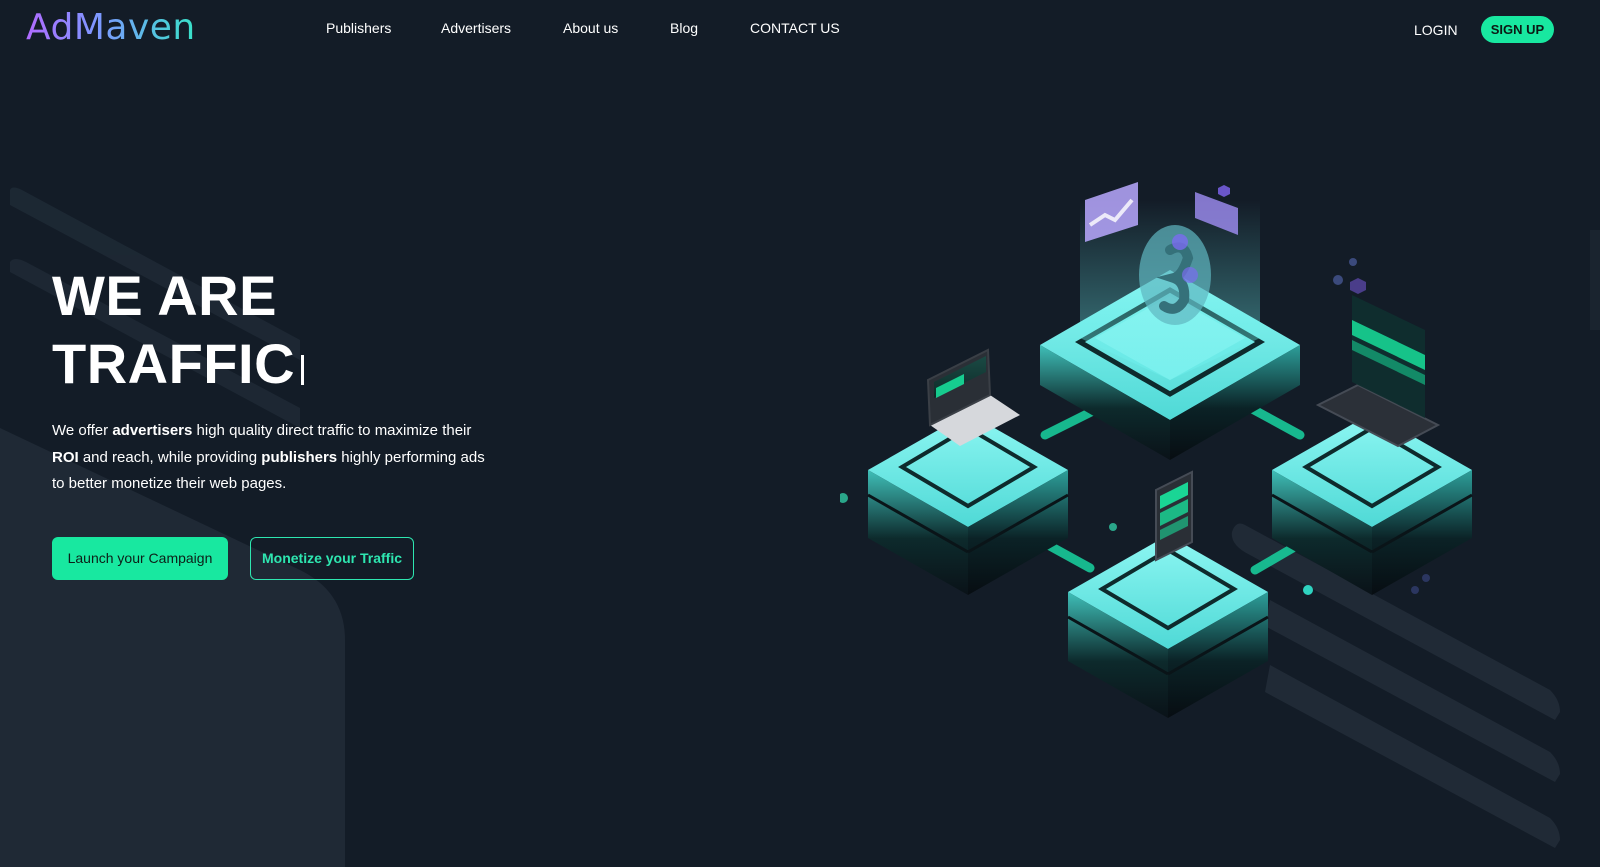 The image size is (1600, 867). What do you see at coordinates (358, 28) in the screenshot?
I see `nav-publishers: Publishers` at bounding box center [358, 28].